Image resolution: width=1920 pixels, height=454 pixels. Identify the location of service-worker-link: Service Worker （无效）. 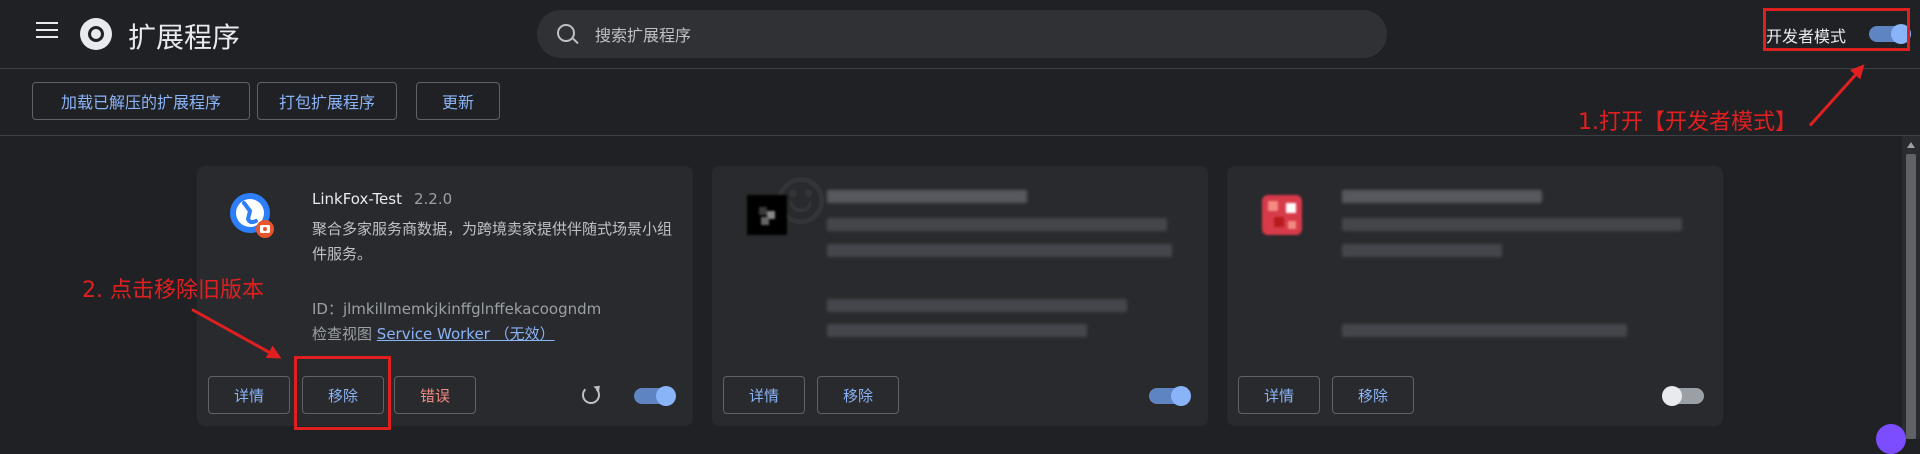
(466, 334).